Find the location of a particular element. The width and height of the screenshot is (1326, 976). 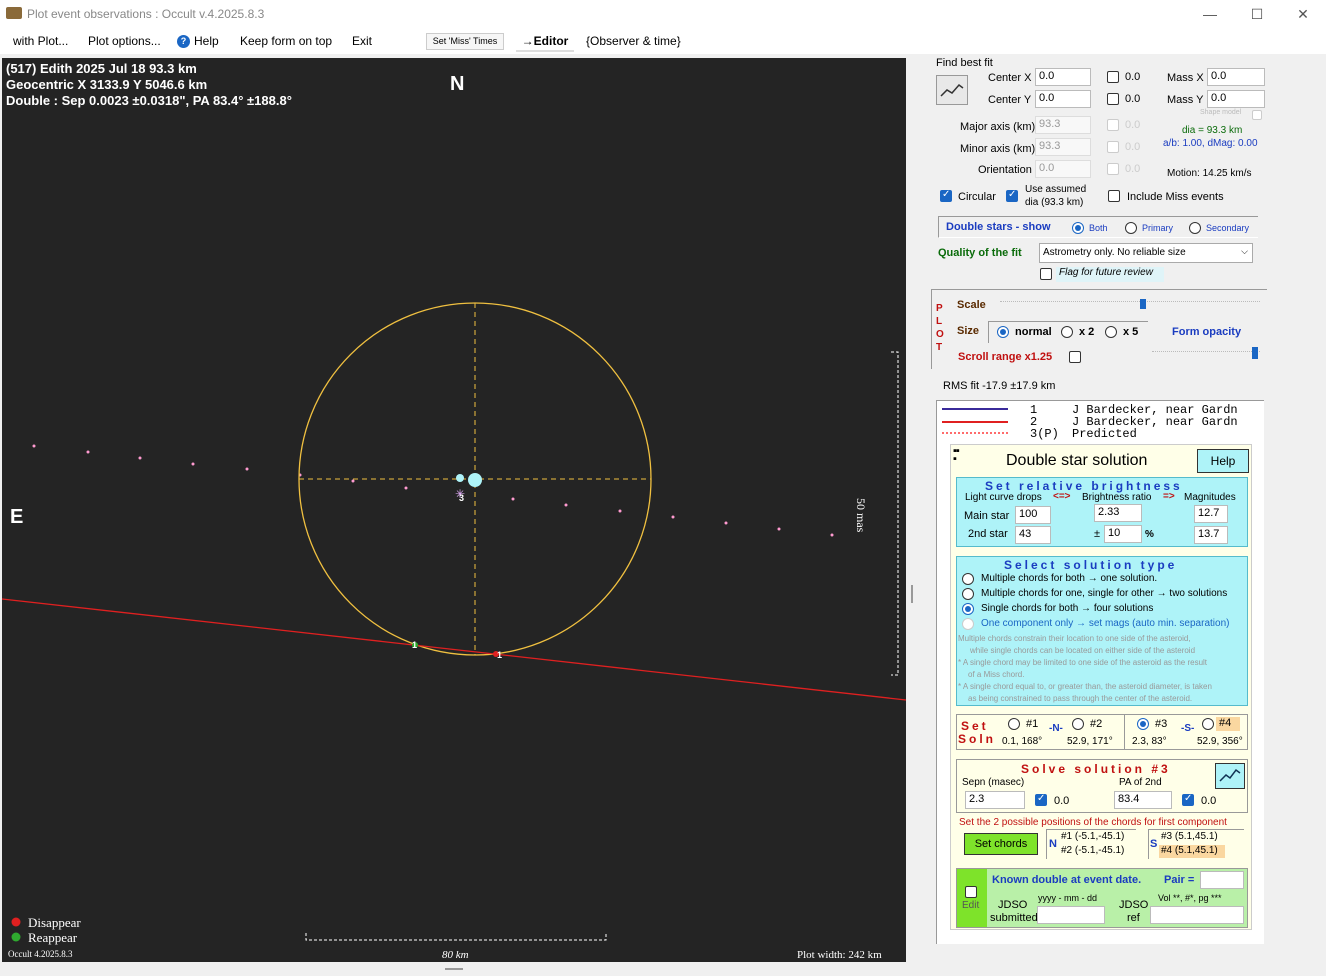

splitter-handle is located at coordinates (912, 594).